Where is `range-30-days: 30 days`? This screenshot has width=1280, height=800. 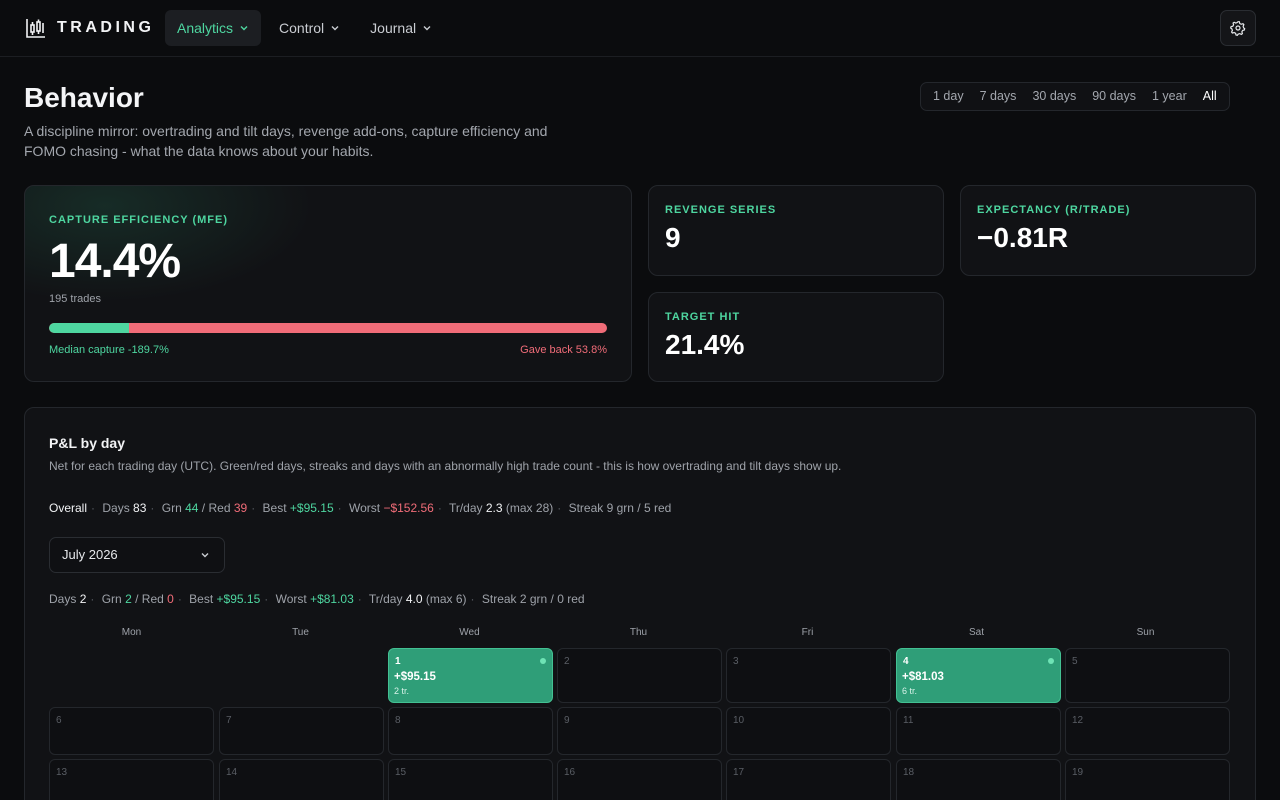
range-30-days: 30 days is located at coordinates (1054, 96).